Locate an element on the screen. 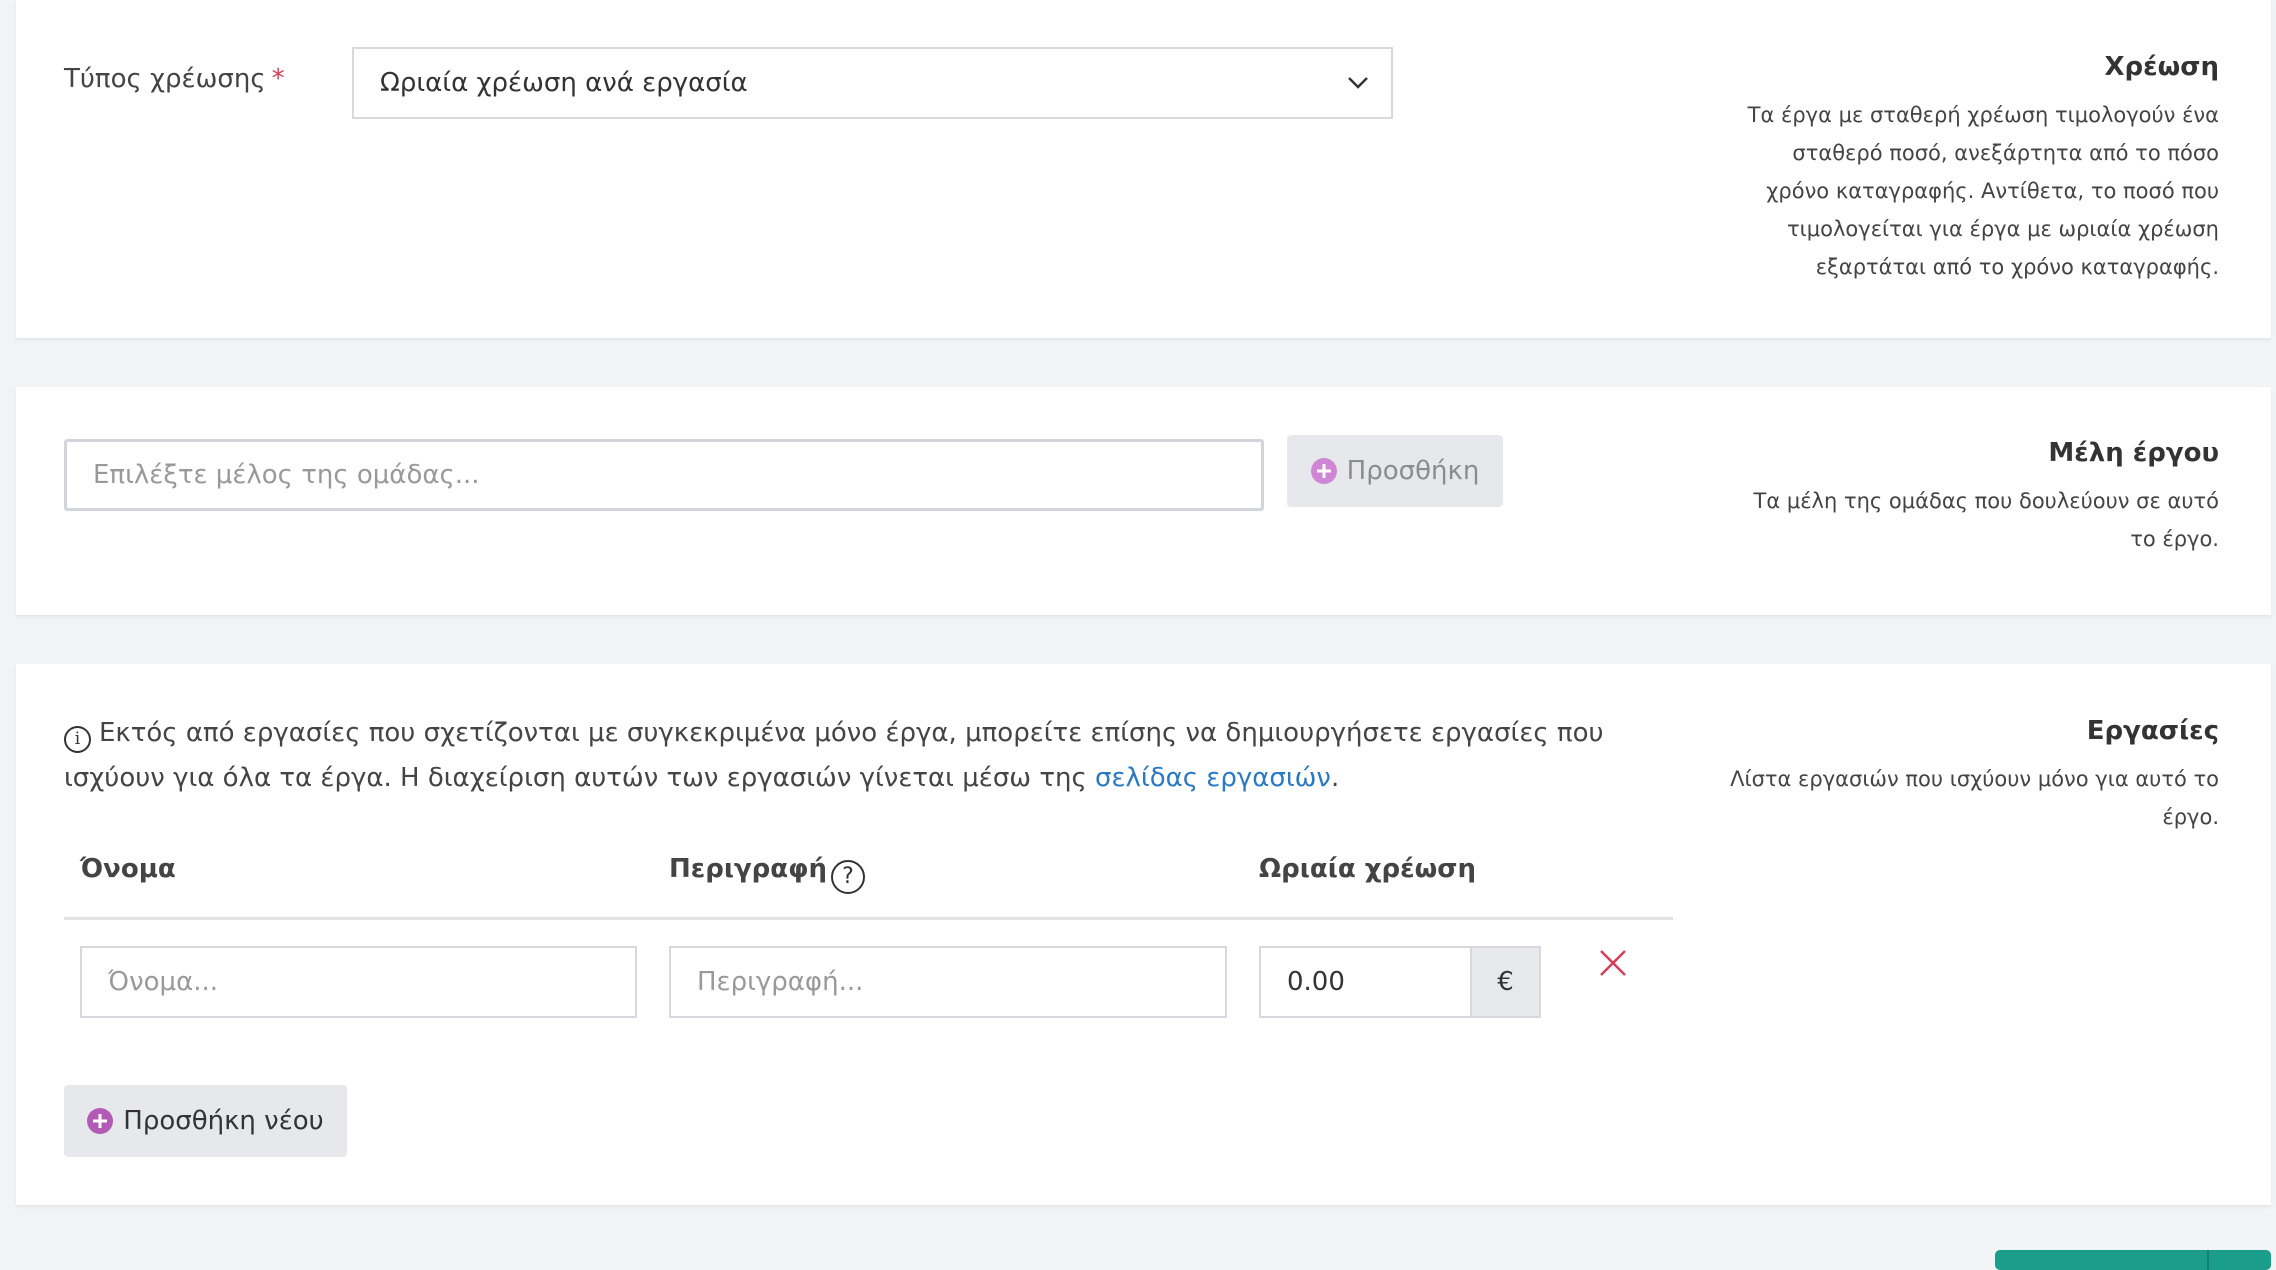 The width and height of the screenshot is (2276, 1270). billing-type-selected-value: Ωριαία χρέωση ανά εργασία is located at coordinates (564, 83).